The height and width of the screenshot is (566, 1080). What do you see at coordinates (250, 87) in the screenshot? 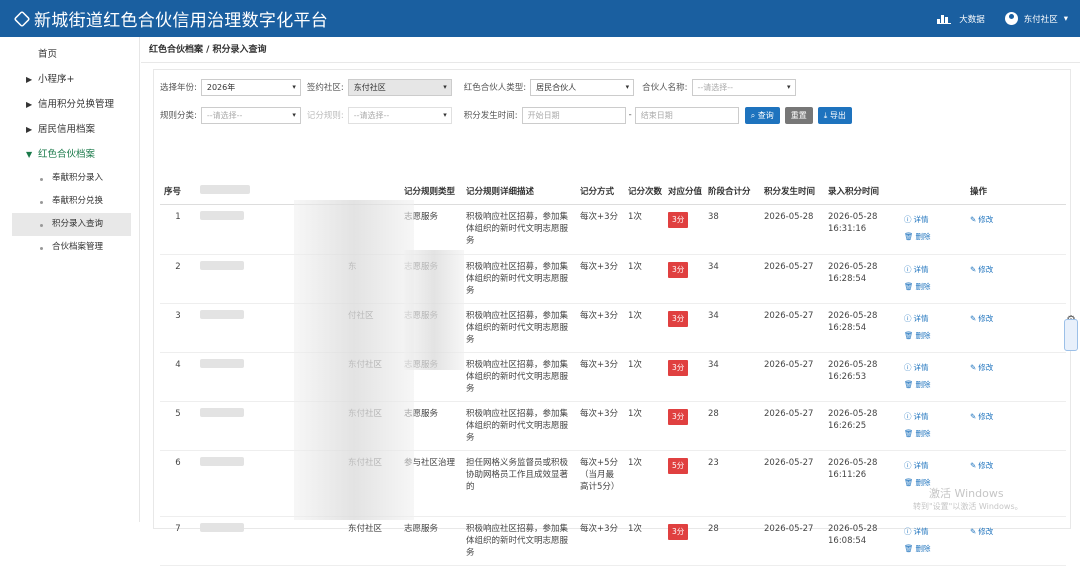
I see `year-select: 2026年 ▾` at bounding box center [250, 87].